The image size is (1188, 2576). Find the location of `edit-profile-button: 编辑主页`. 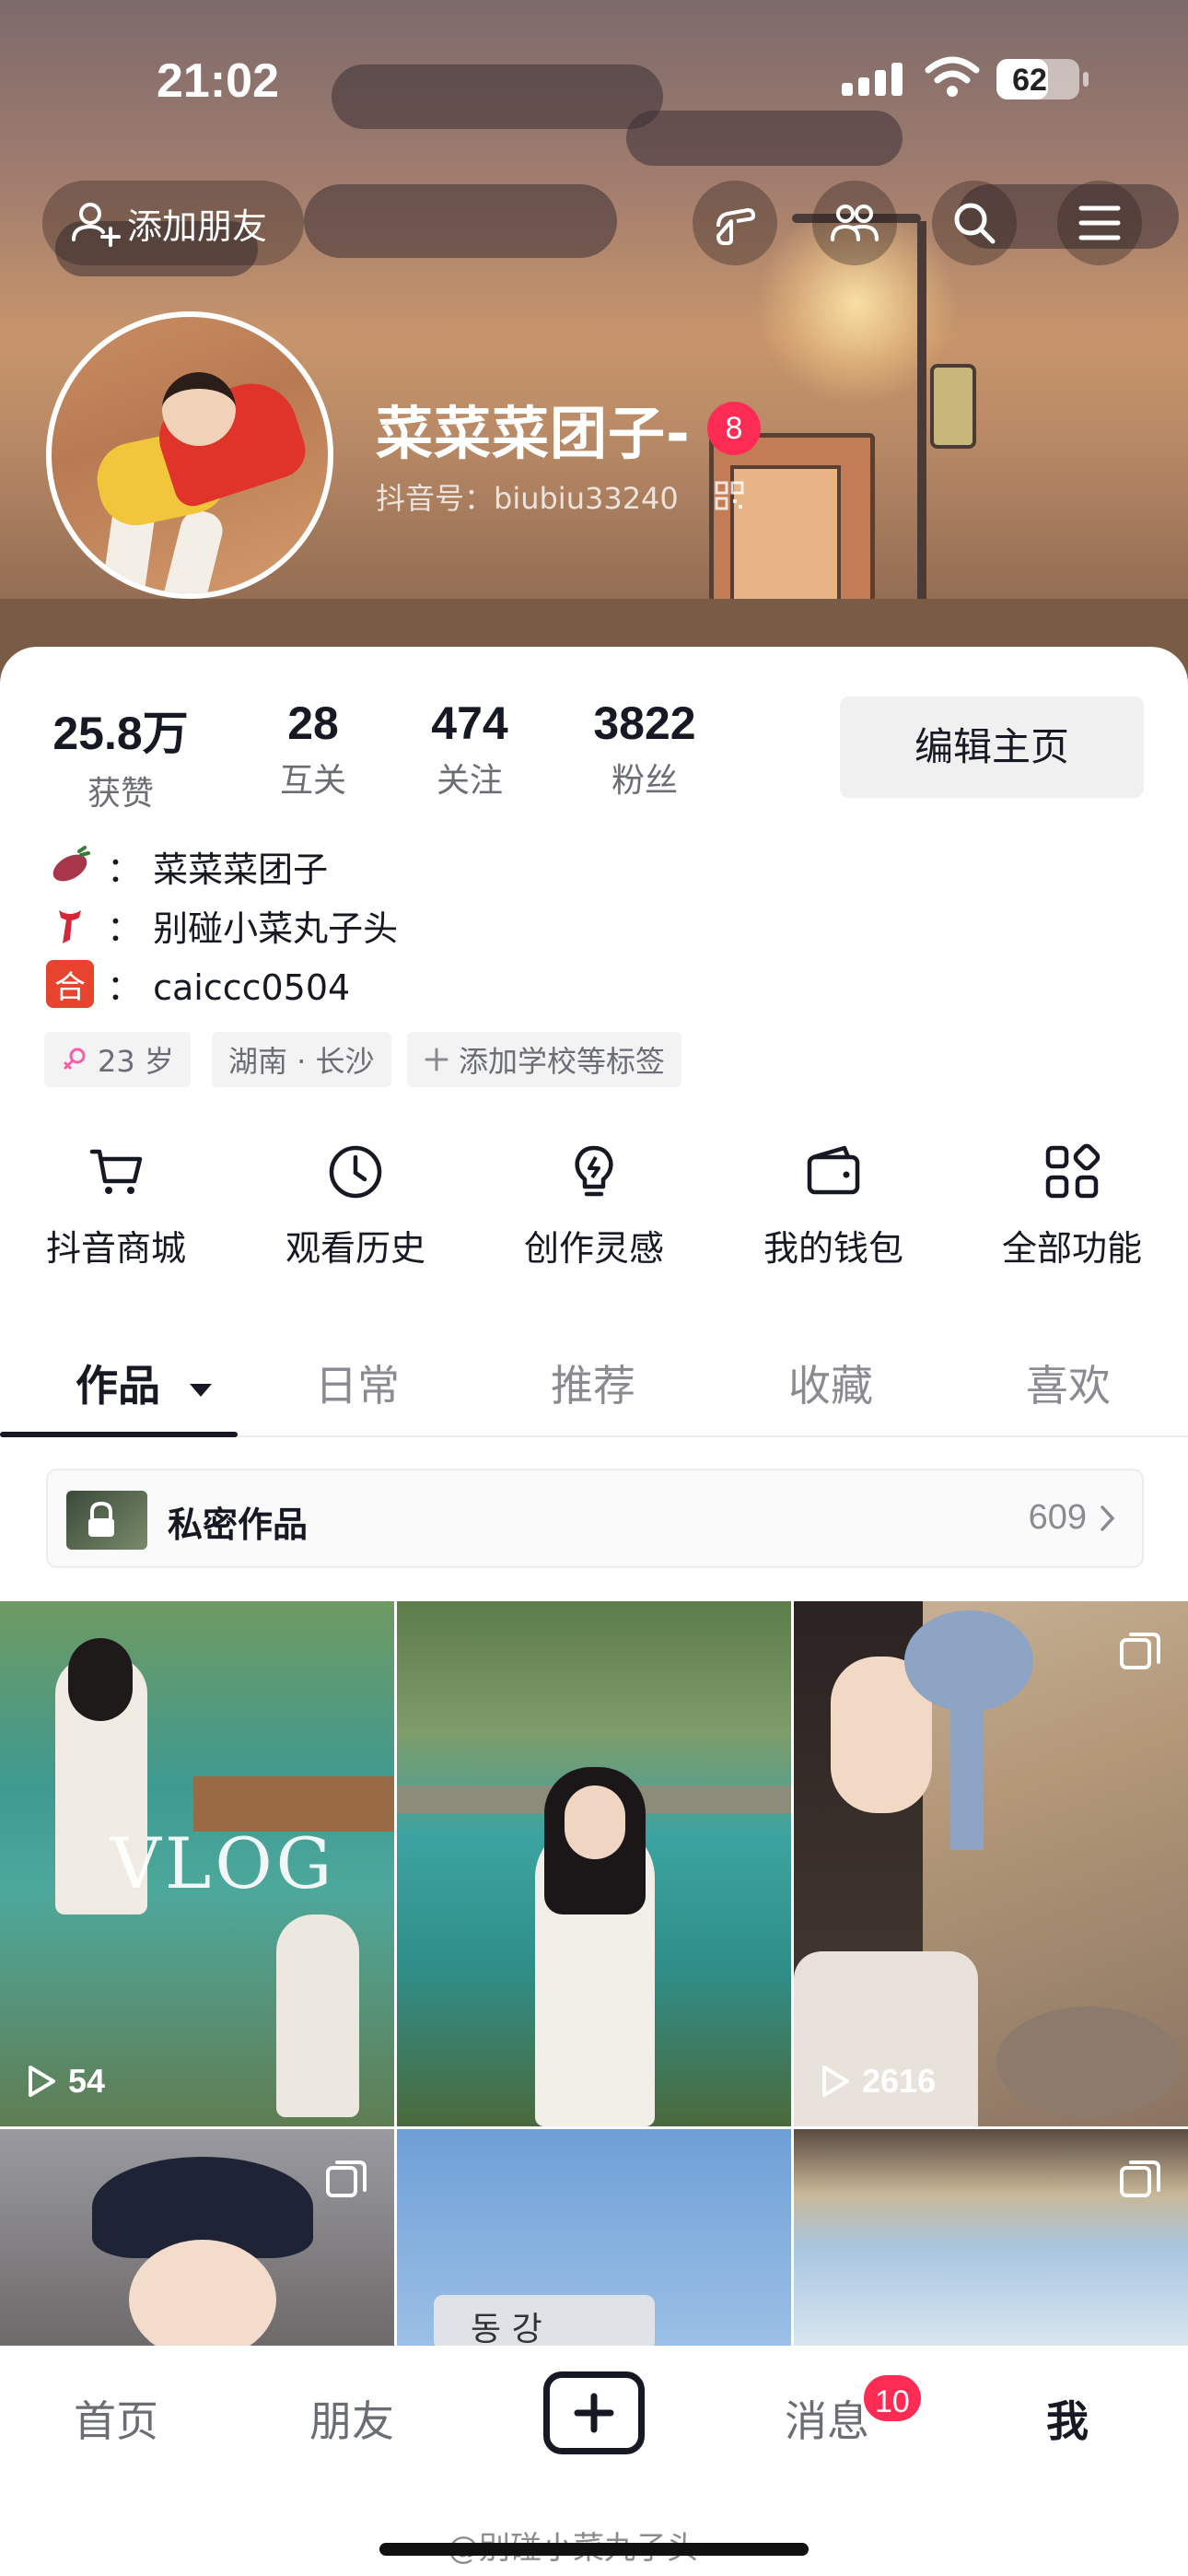

edit-profile-button: 编辑主页 is located at coordinates (992, 747).